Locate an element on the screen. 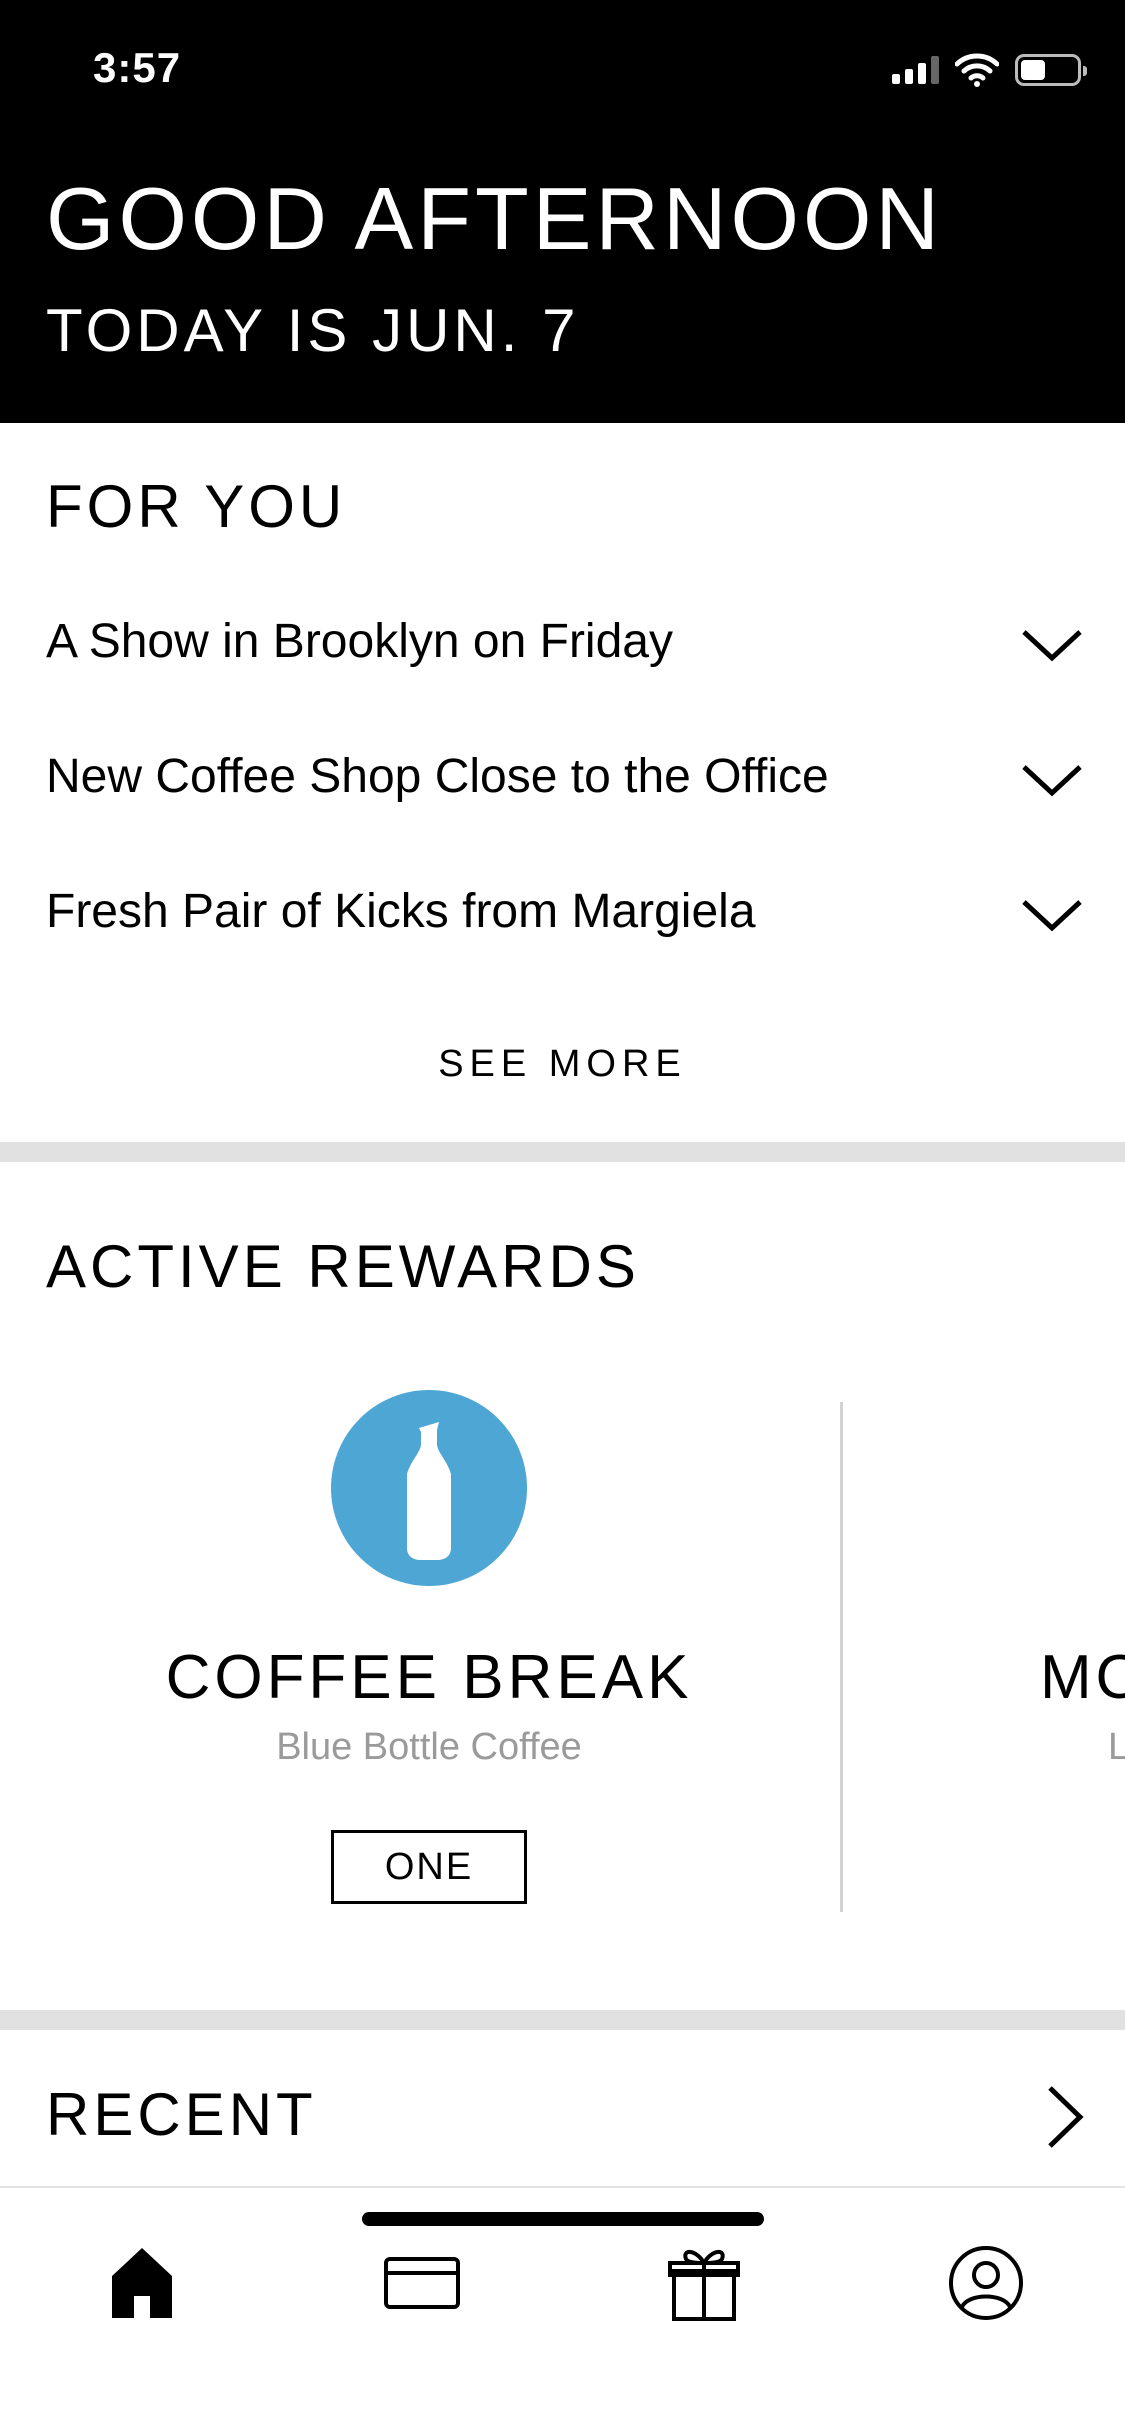 Image resolution: width=1125 pixels, height=2436 pixels. tab-wallet is located at coordinates (422, 2283).